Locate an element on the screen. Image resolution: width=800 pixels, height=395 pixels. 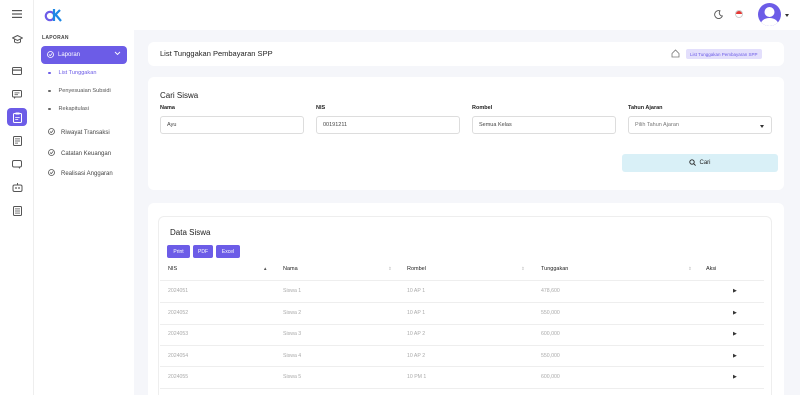
sidebar-item-riwayat-transaksi: Riwayat Transaksi is located at coordinates (79, 132).